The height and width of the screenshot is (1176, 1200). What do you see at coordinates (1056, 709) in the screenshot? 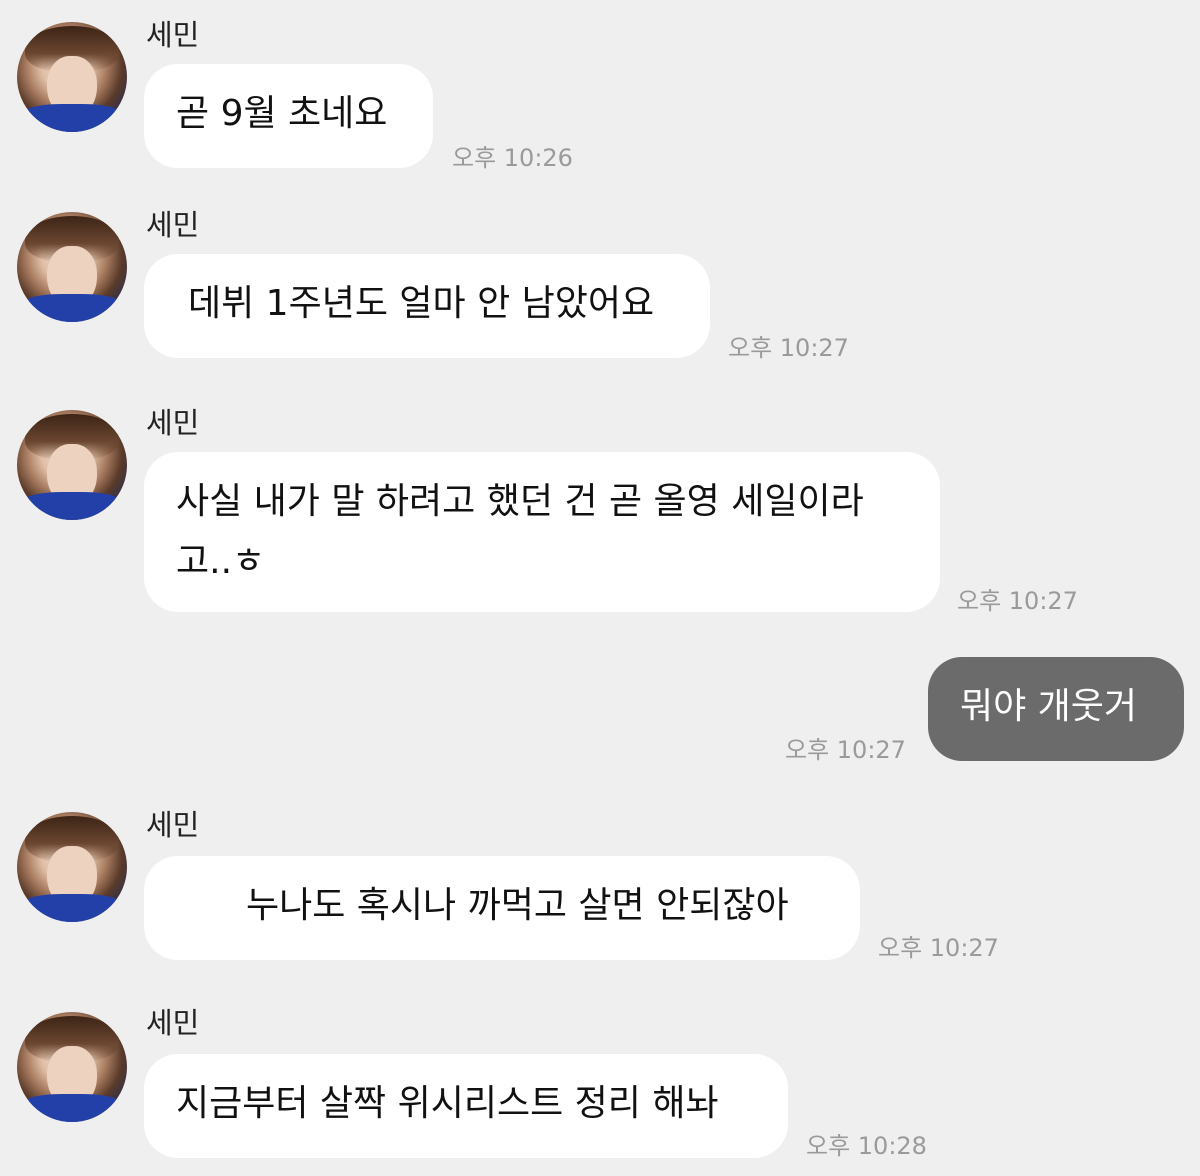
I see `message-bubble-mine: 뭐야 개웃거` at bounding box center [1056, 709].